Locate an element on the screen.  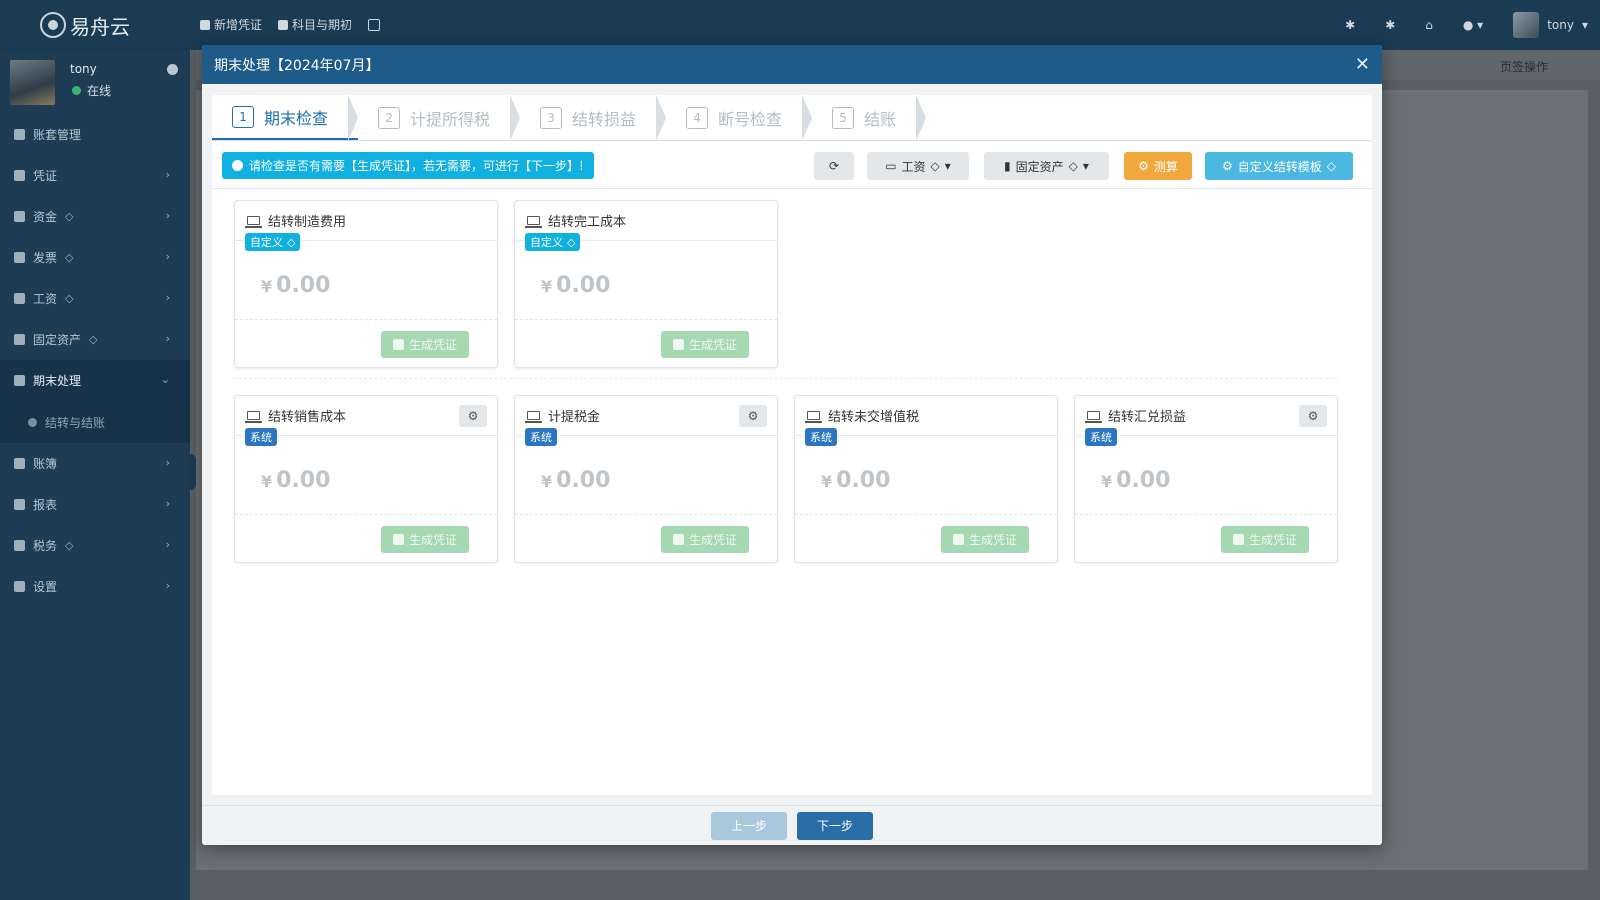
top-nav: 新增凭证 科目与期初 is located at coordinates (290, 24).